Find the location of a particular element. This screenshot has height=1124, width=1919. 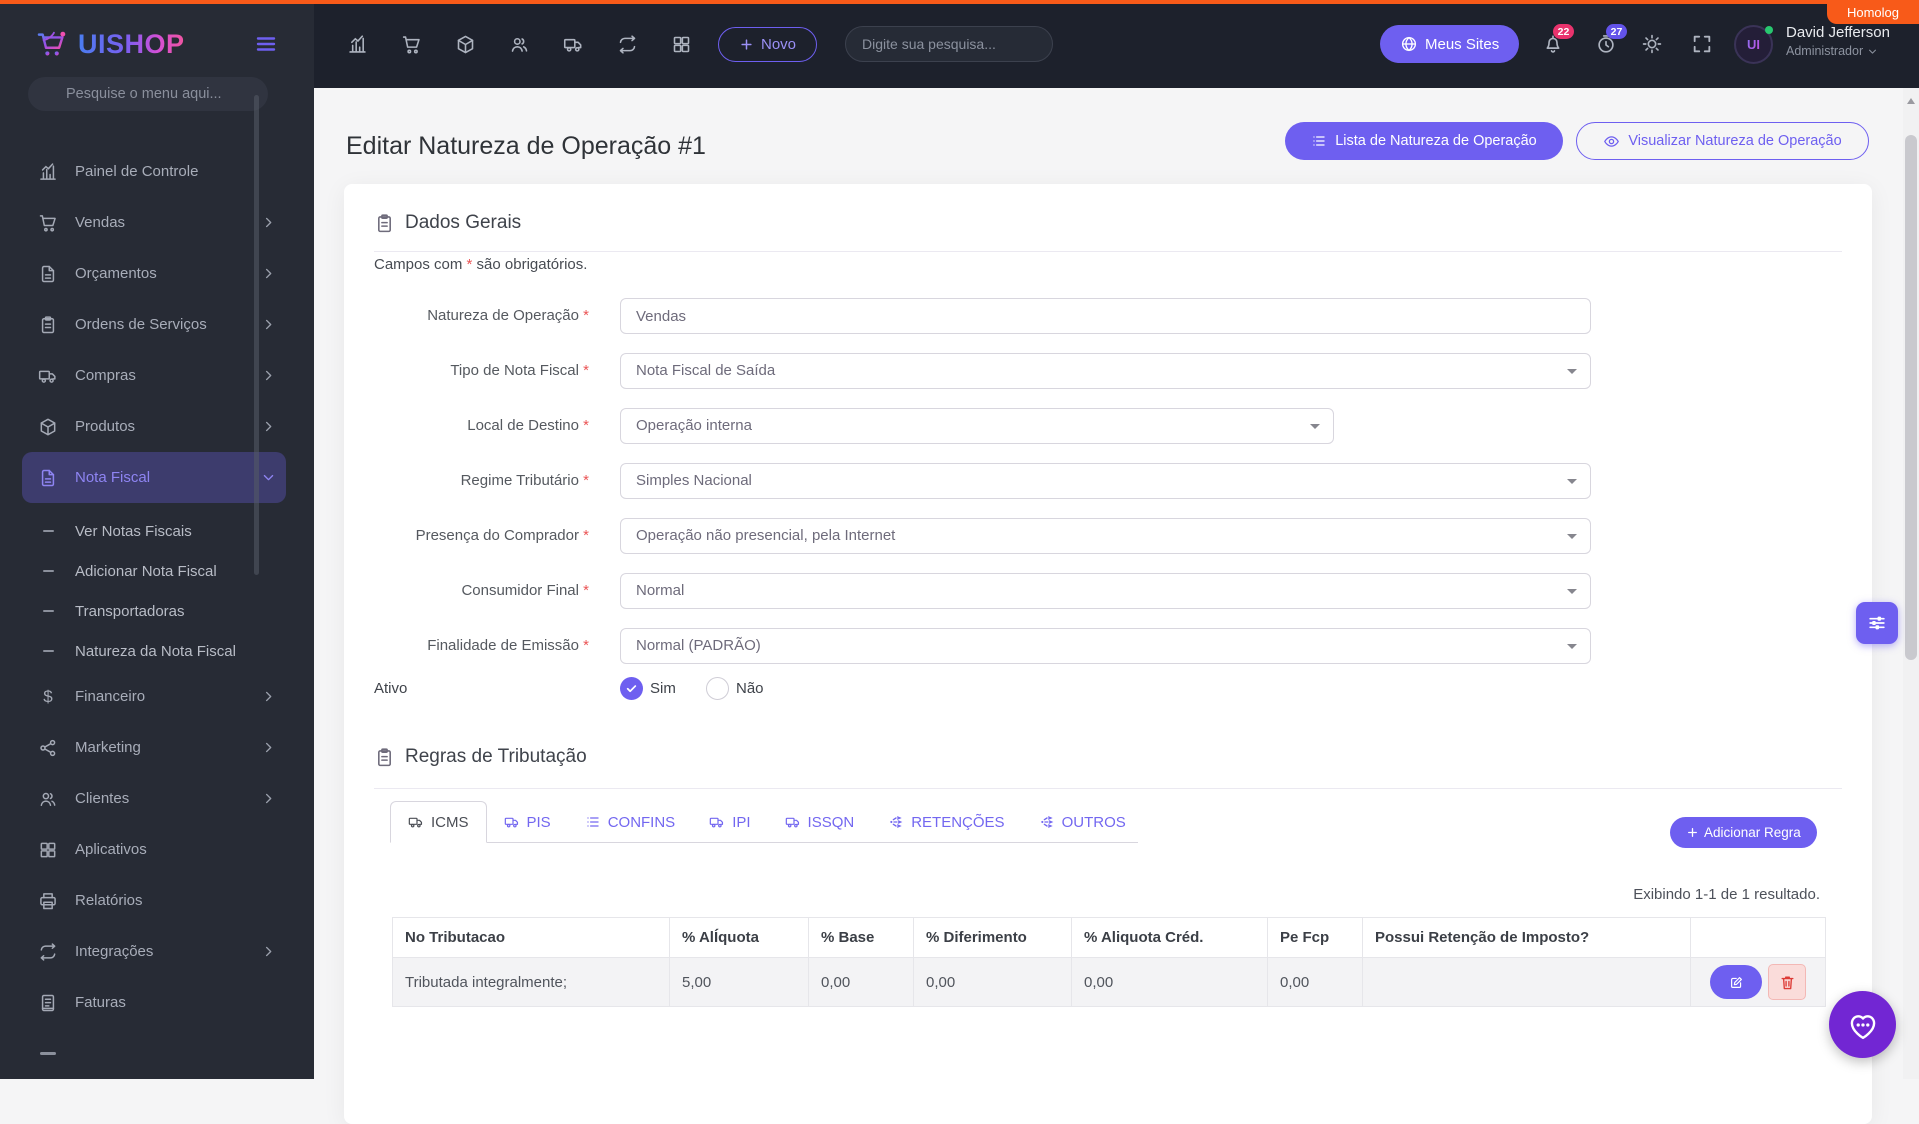

scrollbar-thumb is located at coordinates (1911, 397).